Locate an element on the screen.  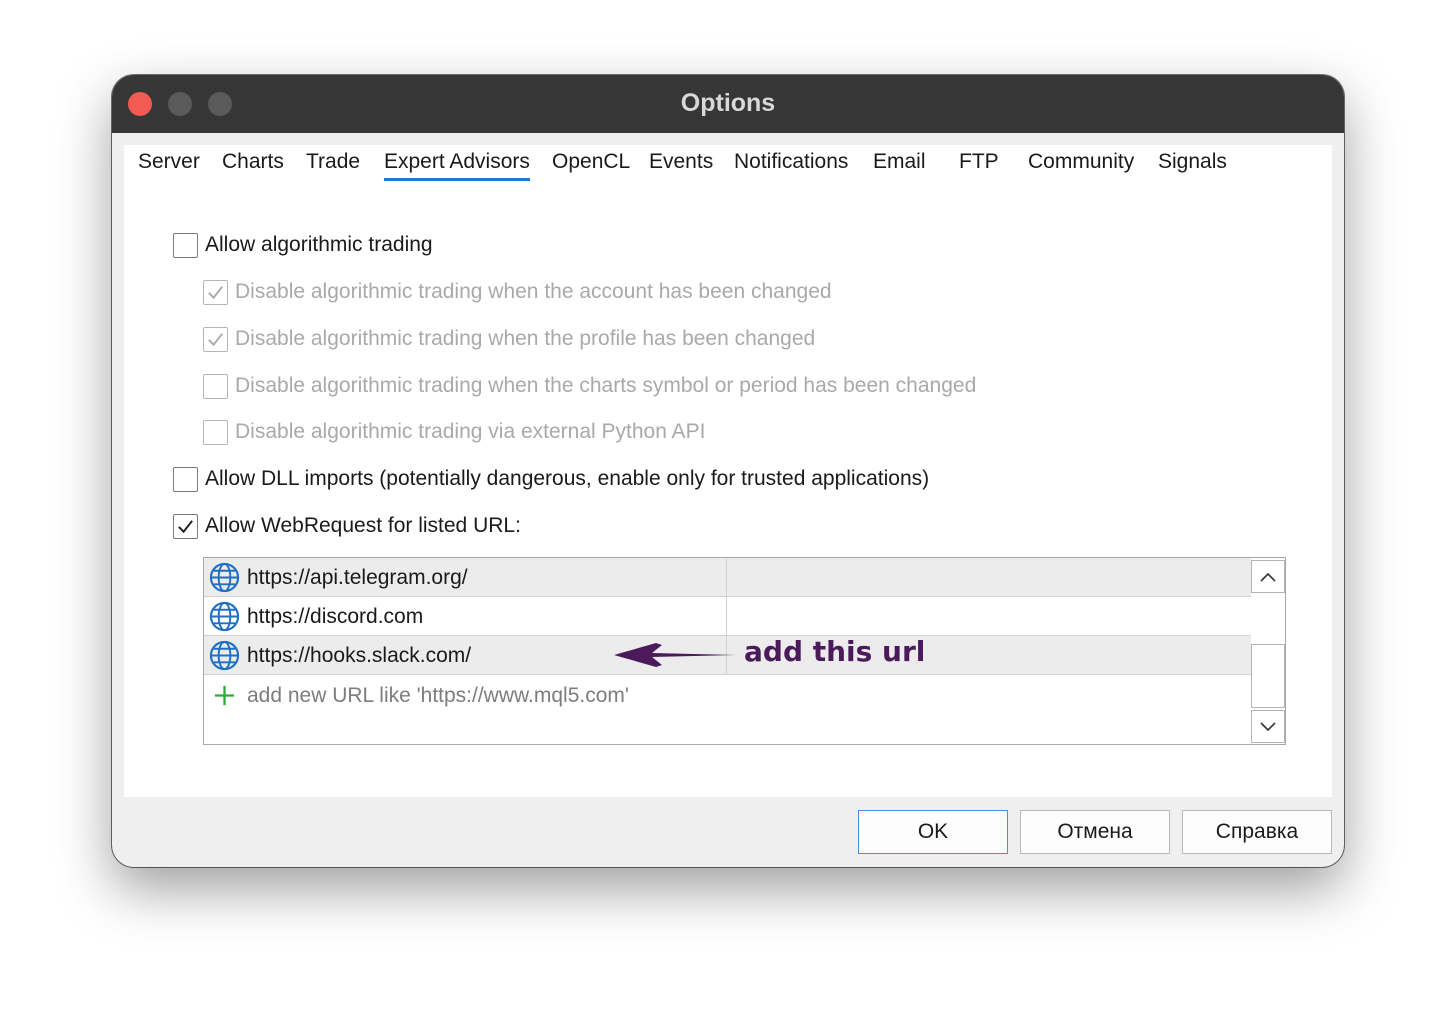
add-url-placeholder: add new URL like 'https://www.mql5.com' is located at coordinates (438, 695).